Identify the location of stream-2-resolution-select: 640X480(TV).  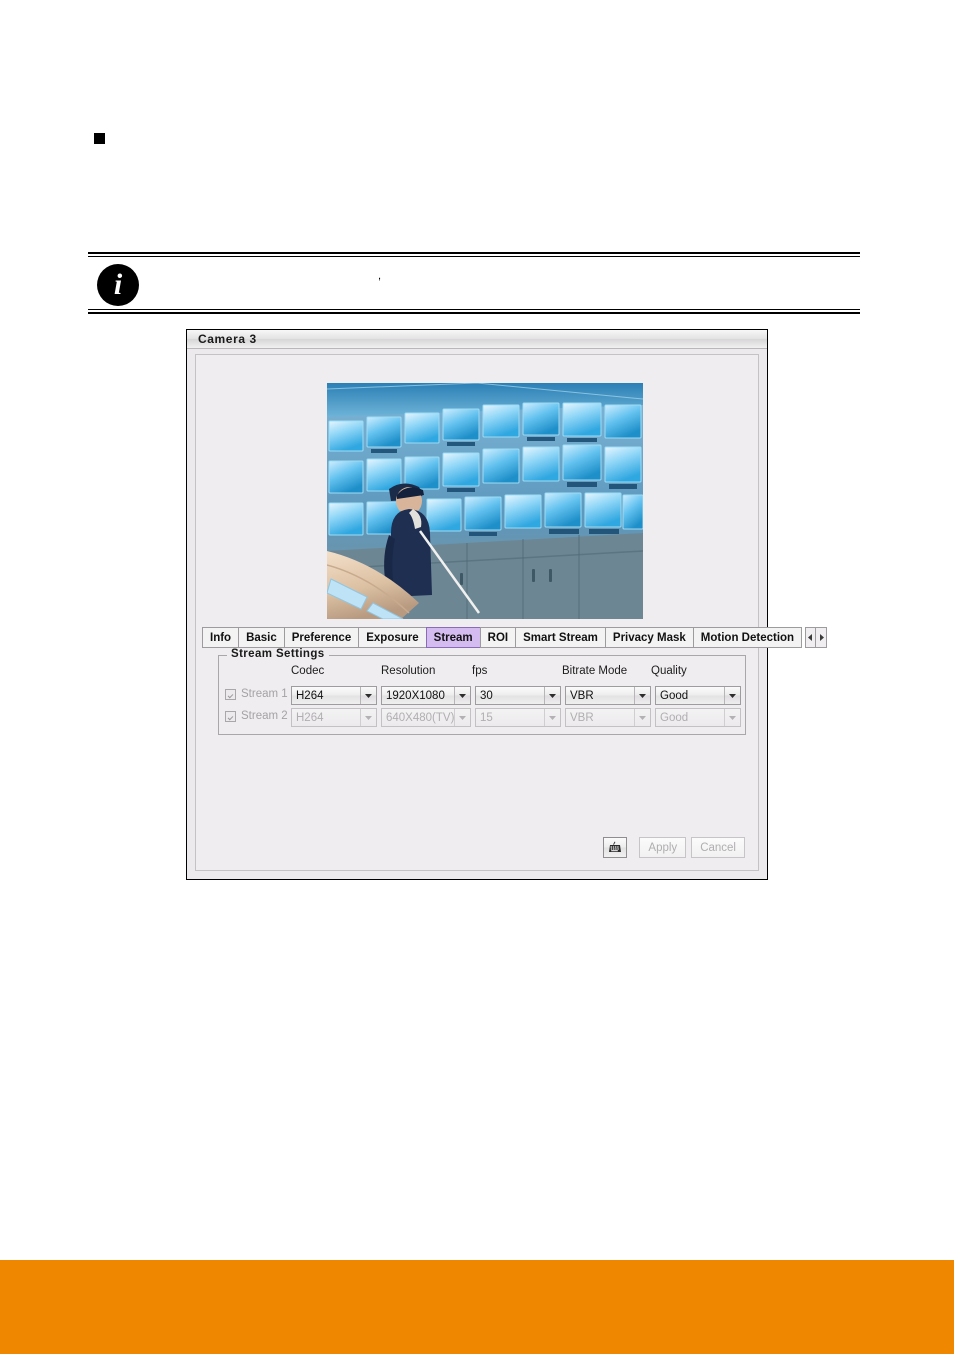
(426, 717).